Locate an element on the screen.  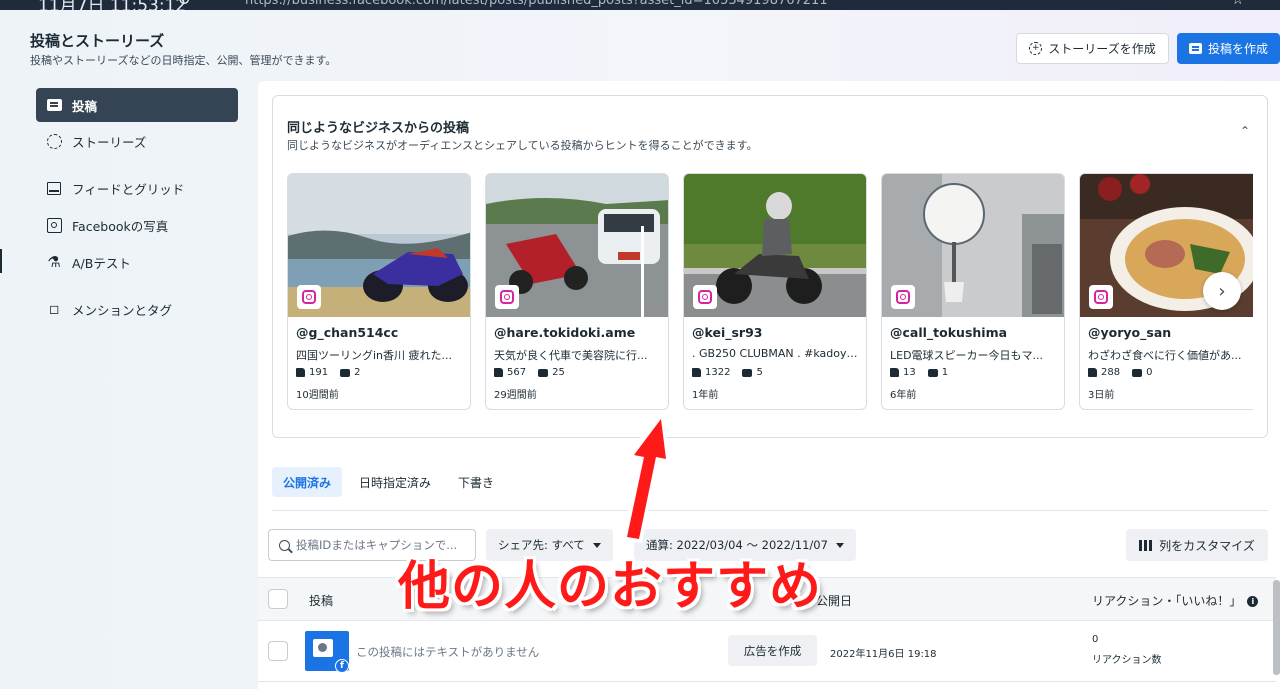
clock-text: 11月7日 11:53:12 is located at coordinates (112, 5).